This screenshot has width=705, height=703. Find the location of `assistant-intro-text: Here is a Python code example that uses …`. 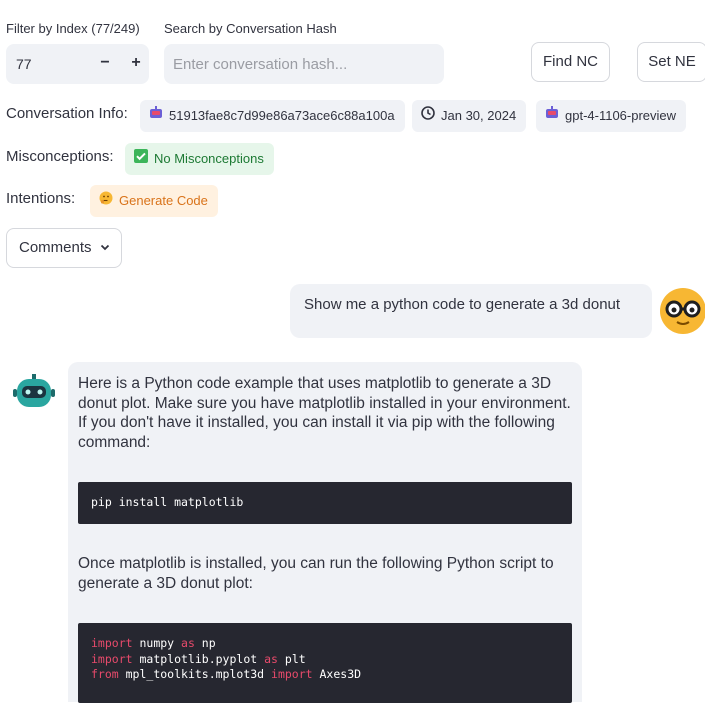

assistant-intro-text: Here is a Python code example that uses … is located at coordinates (324, 413).